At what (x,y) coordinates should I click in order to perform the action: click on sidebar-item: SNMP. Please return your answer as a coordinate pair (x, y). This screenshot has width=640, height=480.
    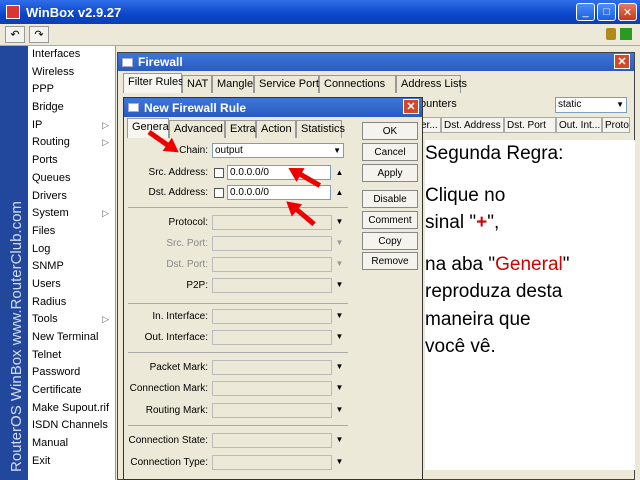
    Looking at the image, I should click on (71, 267).